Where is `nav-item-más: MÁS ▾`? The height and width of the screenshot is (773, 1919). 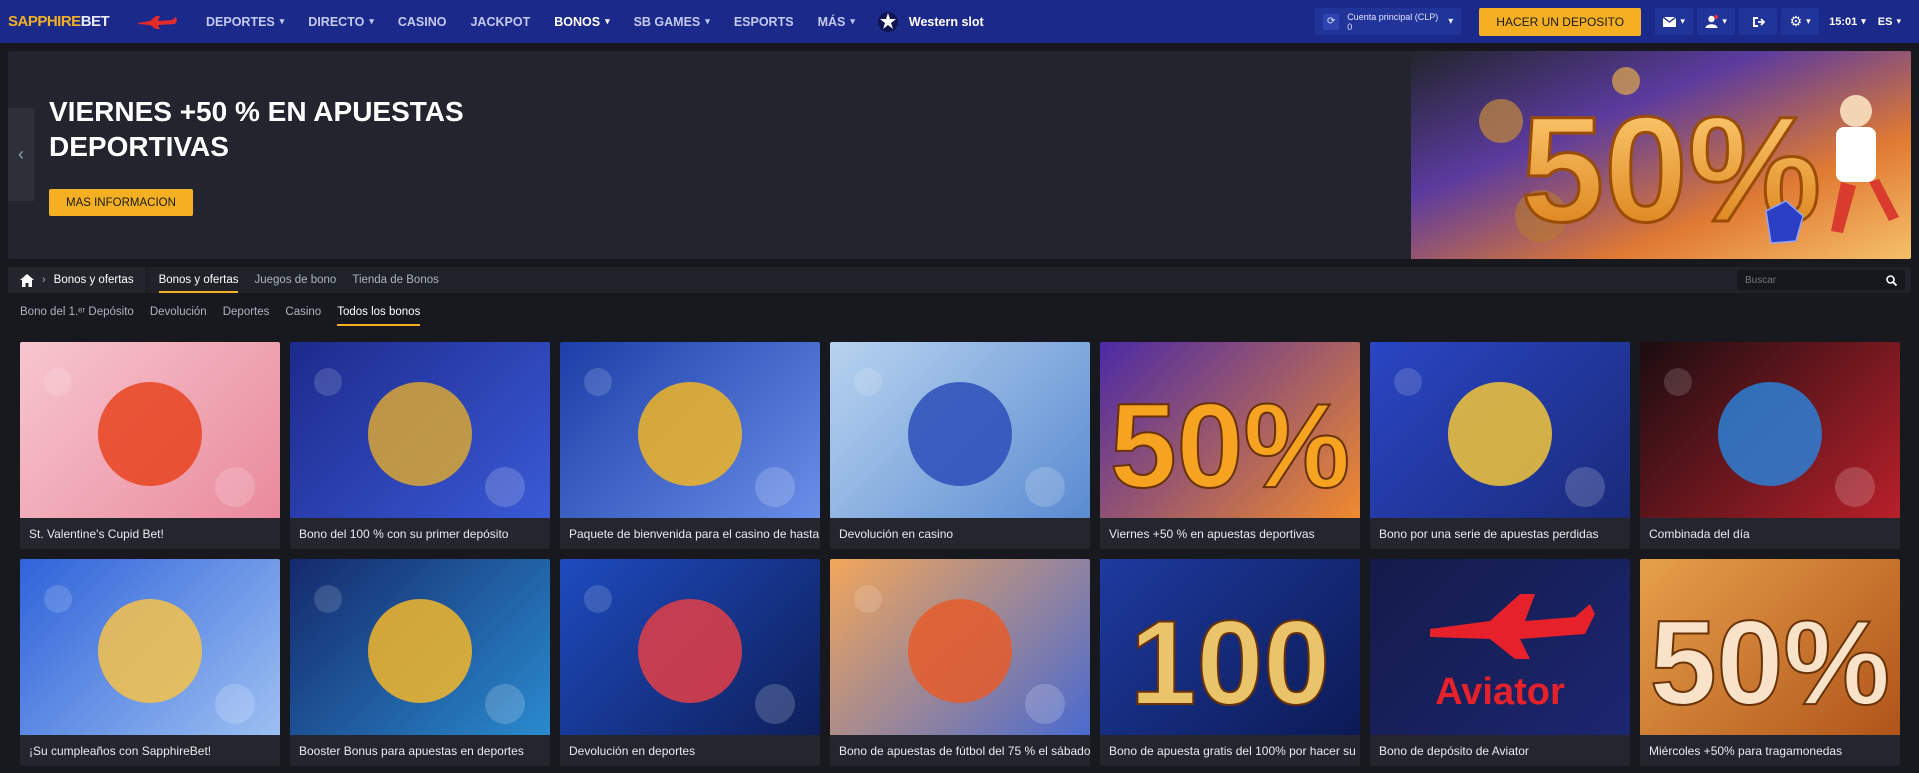 nav-item-más: MÁS ▾ is located at coordinates (836, 21).